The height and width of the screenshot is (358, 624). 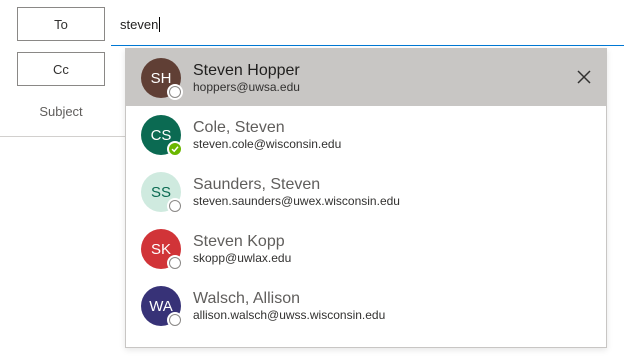 What do you see at coordinates (63, 136) in the screenshot?
I see `subject-divider` at bounding box center [63, 136].